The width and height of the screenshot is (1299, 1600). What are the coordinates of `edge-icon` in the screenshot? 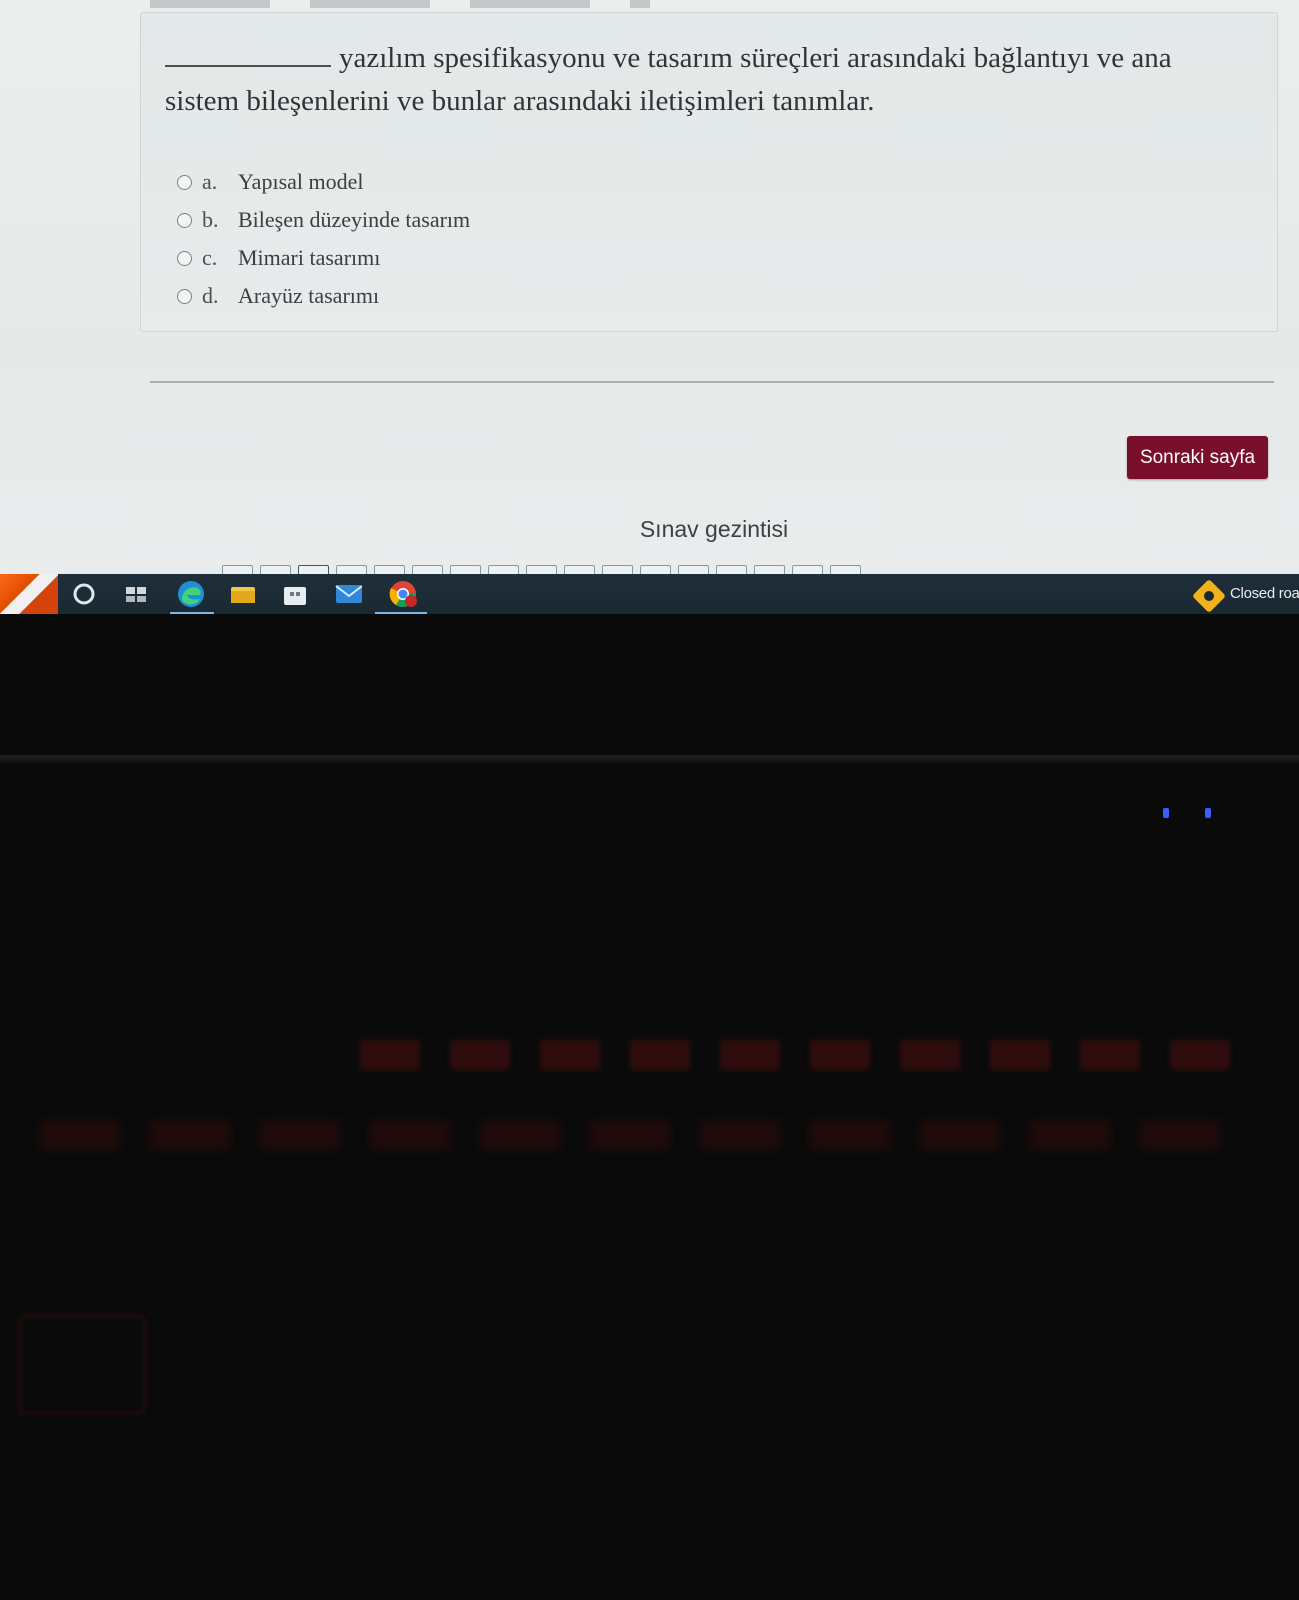 It's located at (191, 594).